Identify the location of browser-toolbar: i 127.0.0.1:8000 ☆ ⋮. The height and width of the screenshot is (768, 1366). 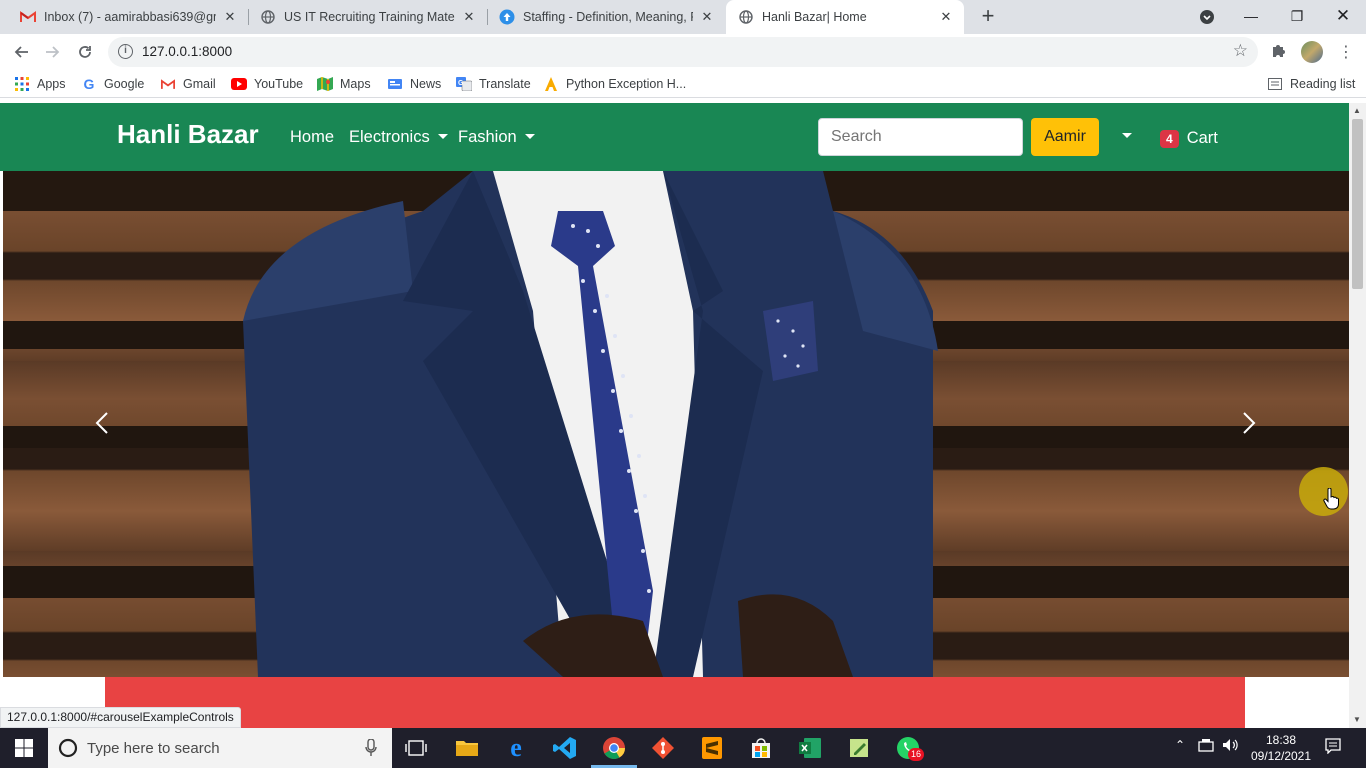
(683, 52).